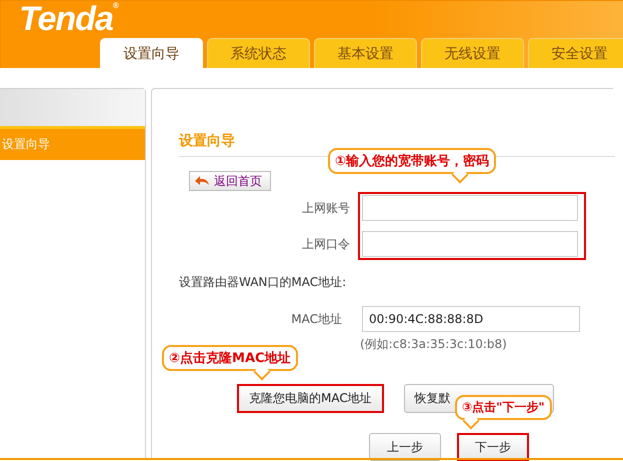 This screenshot has height=461, width=623. What do you see at coordinates (503, 407) in the screenshot?
I see `callout-tooltip: ③点击"下一步"` at bounding box center [503, 407].